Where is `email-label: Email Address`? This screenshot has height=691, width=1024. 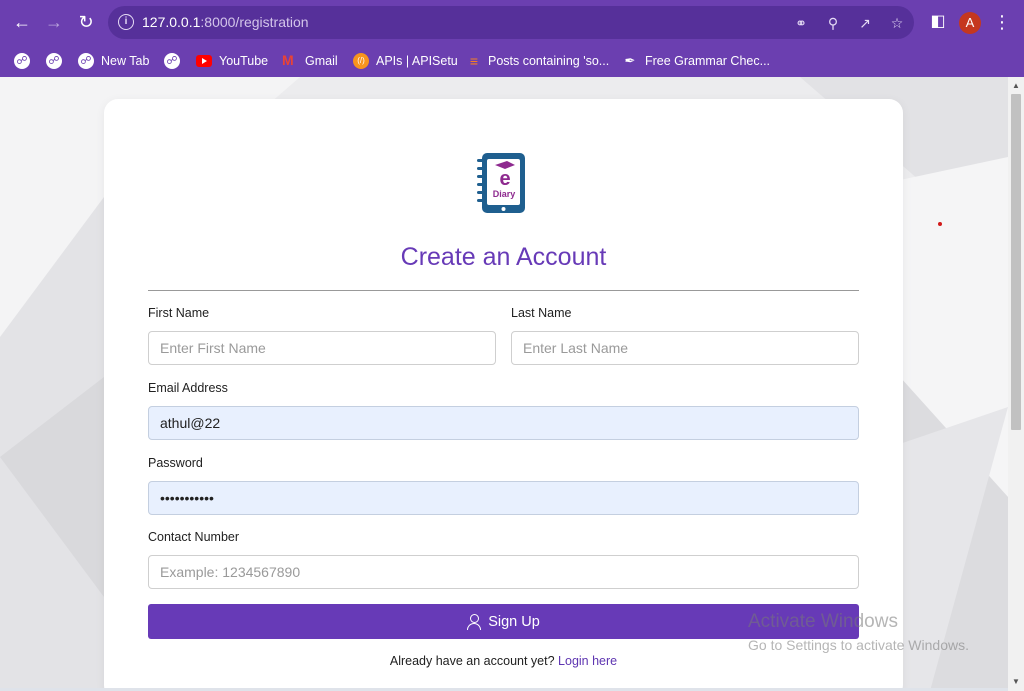 email-label: Email Address is located at coordinates (188, 388).